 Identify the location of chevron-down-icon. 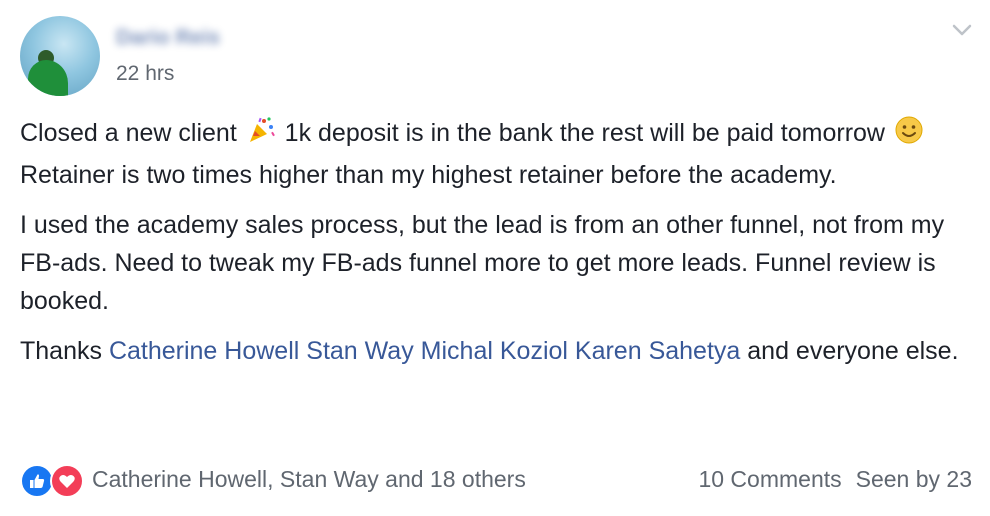
(962, 30).